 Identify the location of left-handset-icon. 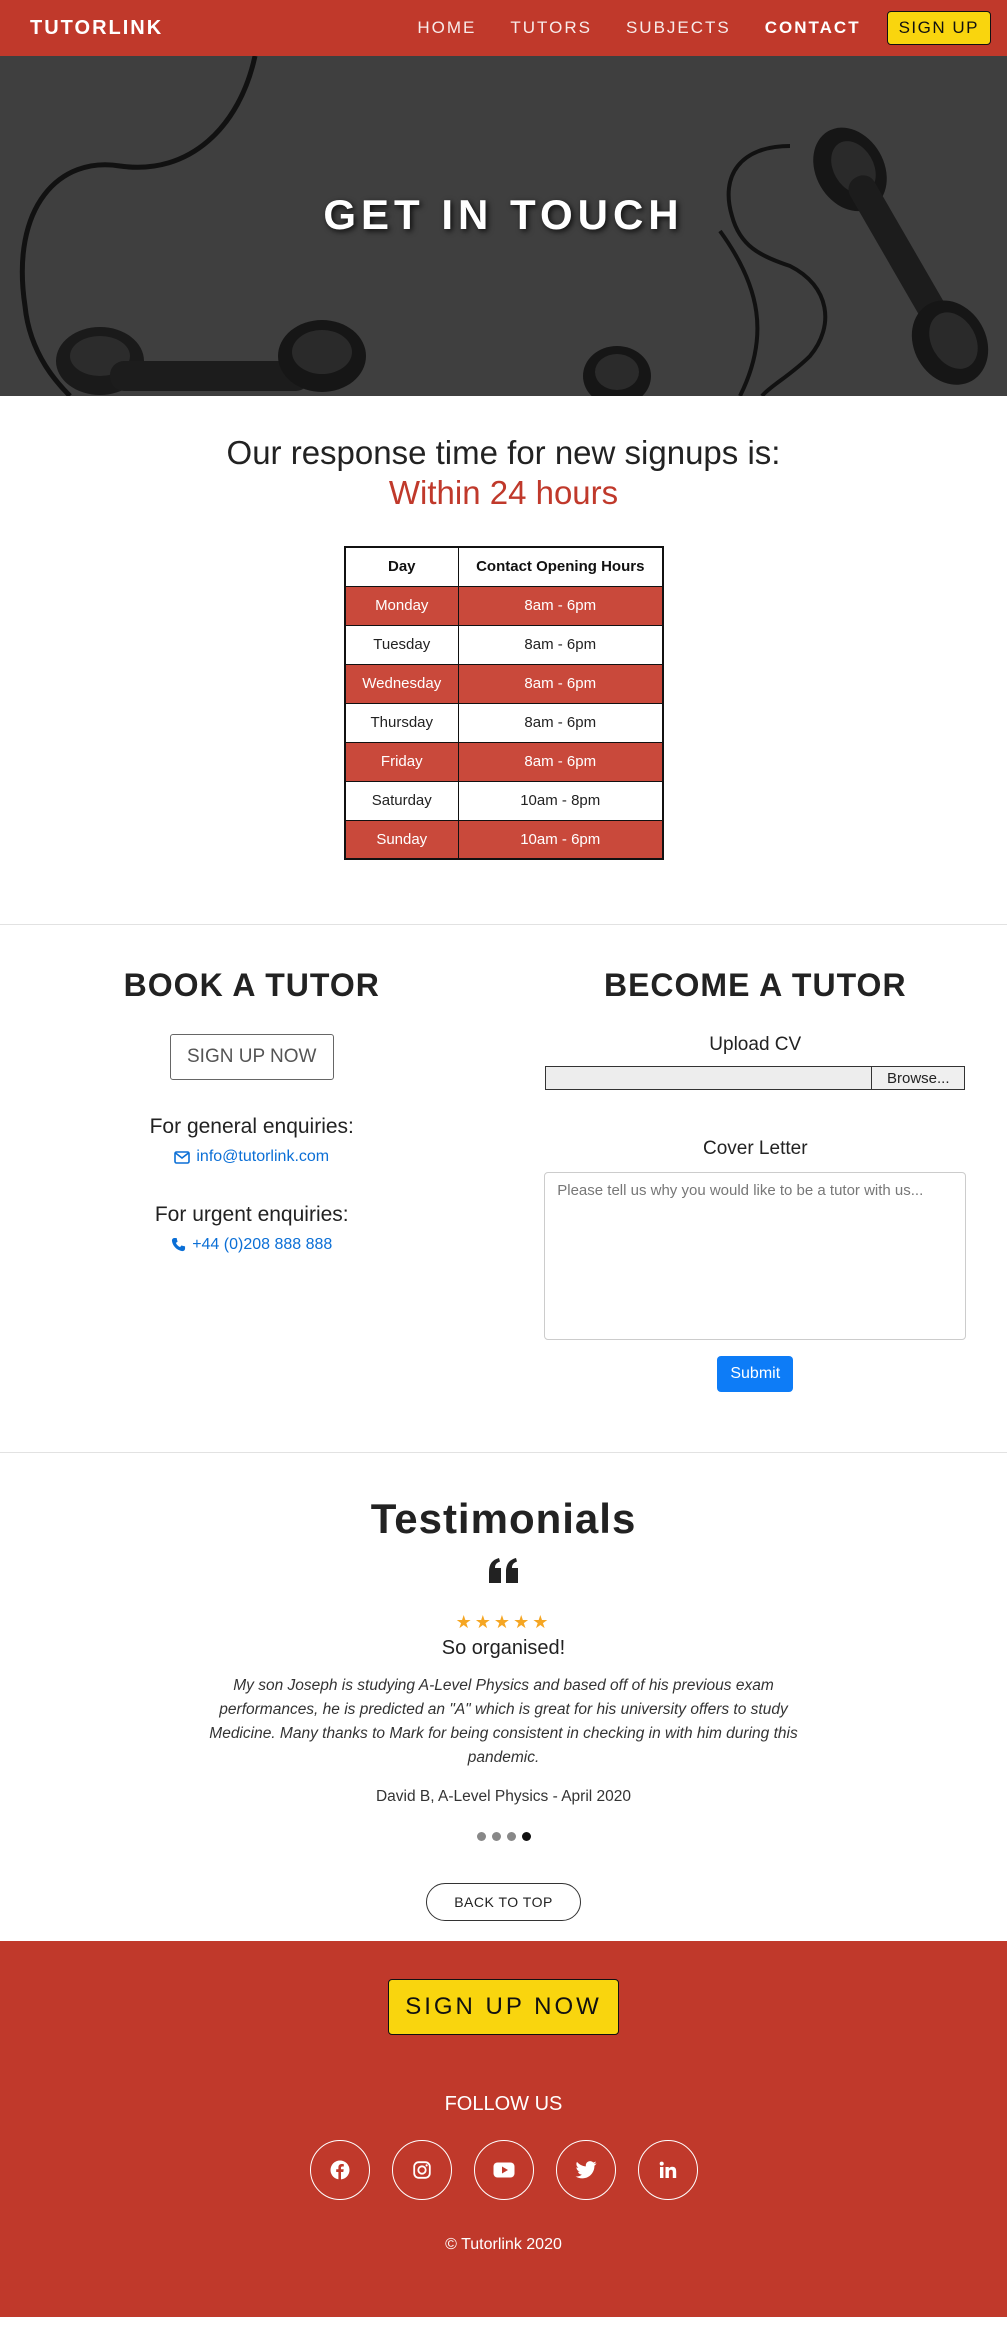
(211, 357).